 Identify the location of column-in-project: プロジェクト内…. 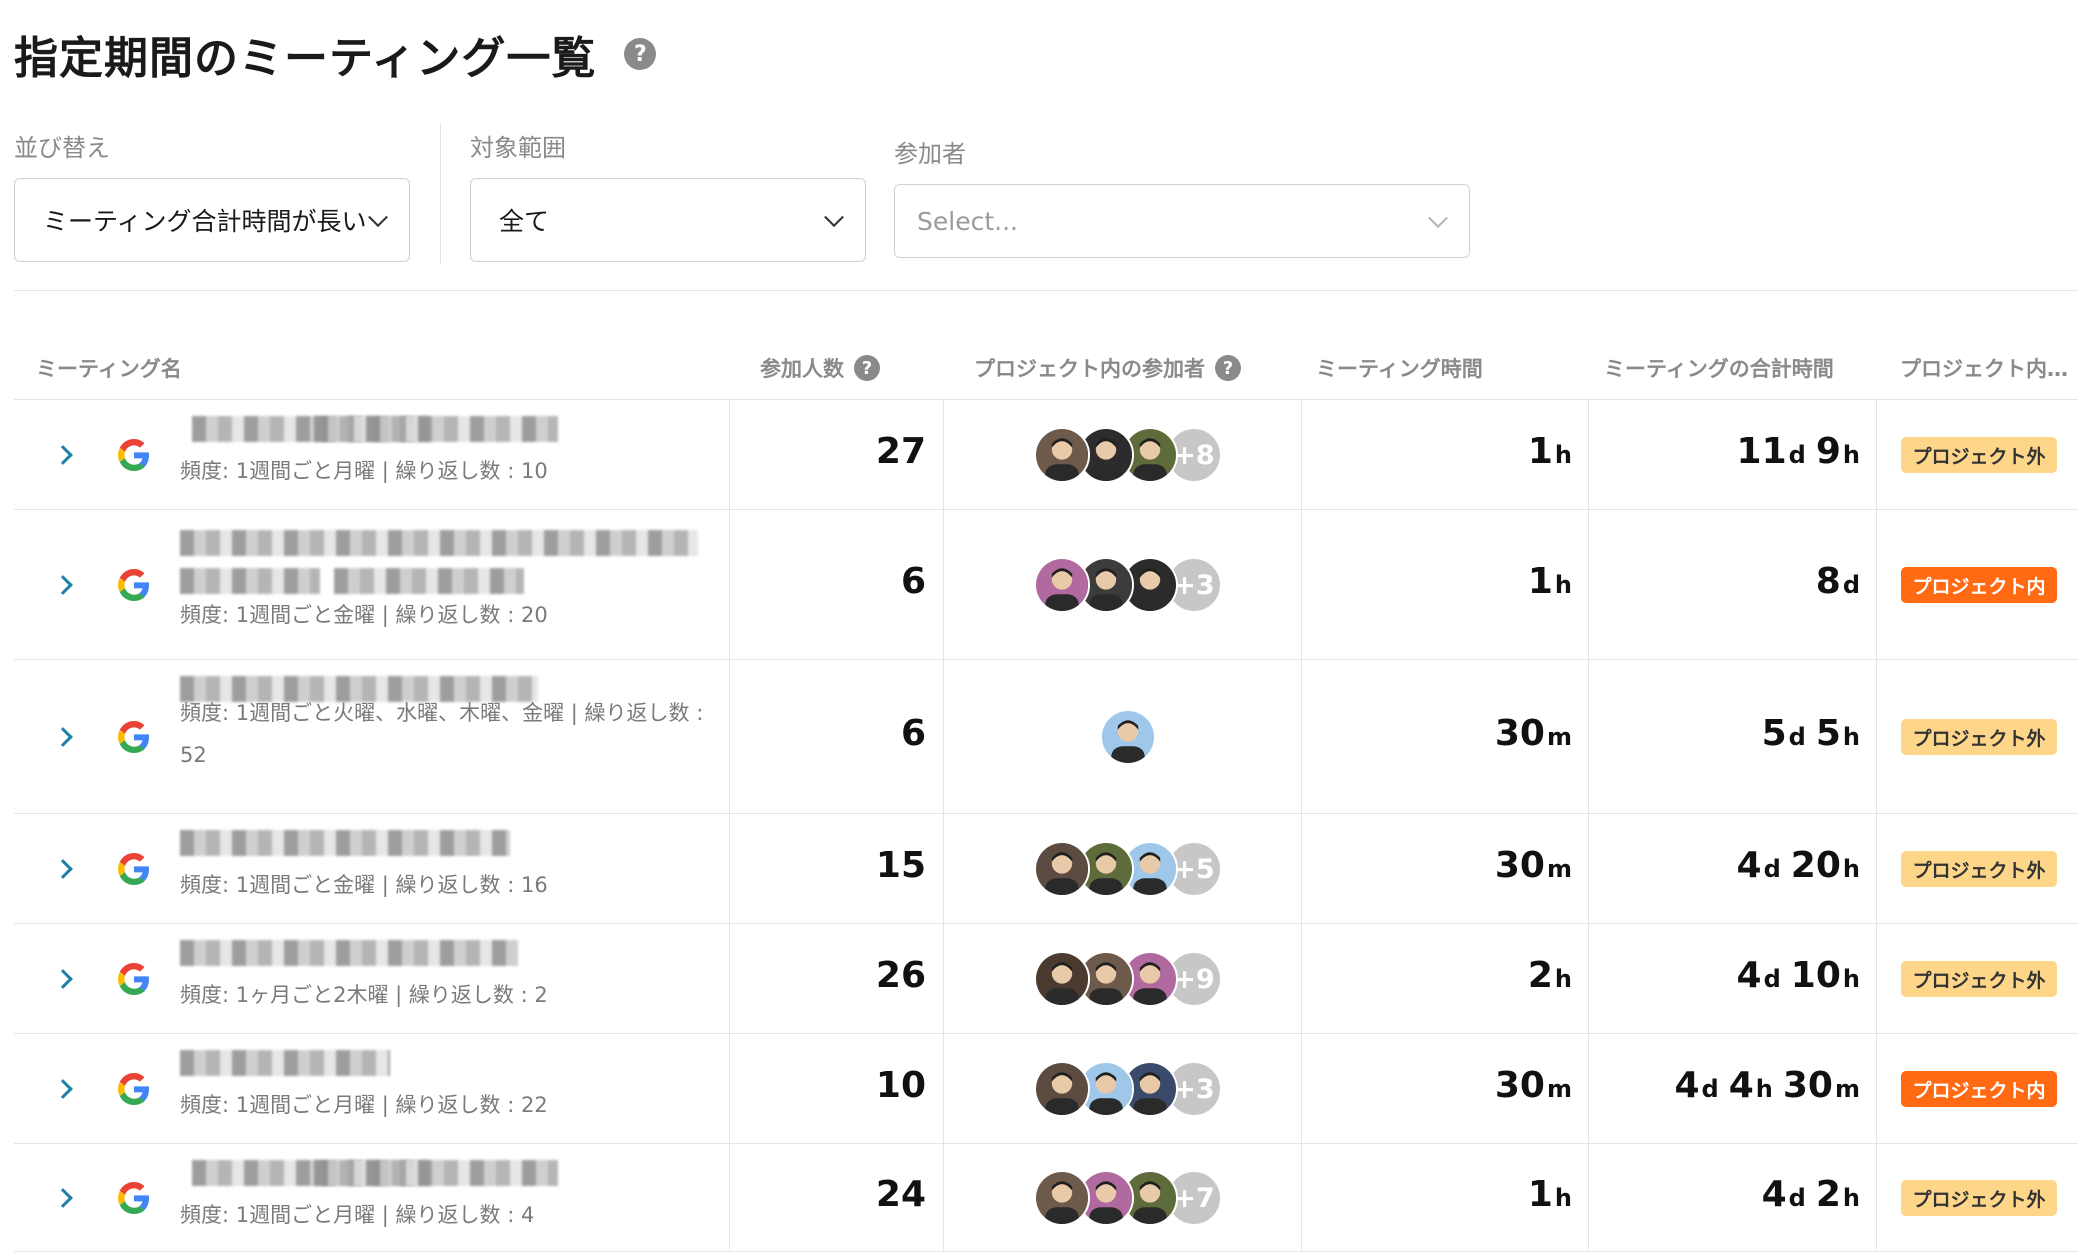
(1984, 368).